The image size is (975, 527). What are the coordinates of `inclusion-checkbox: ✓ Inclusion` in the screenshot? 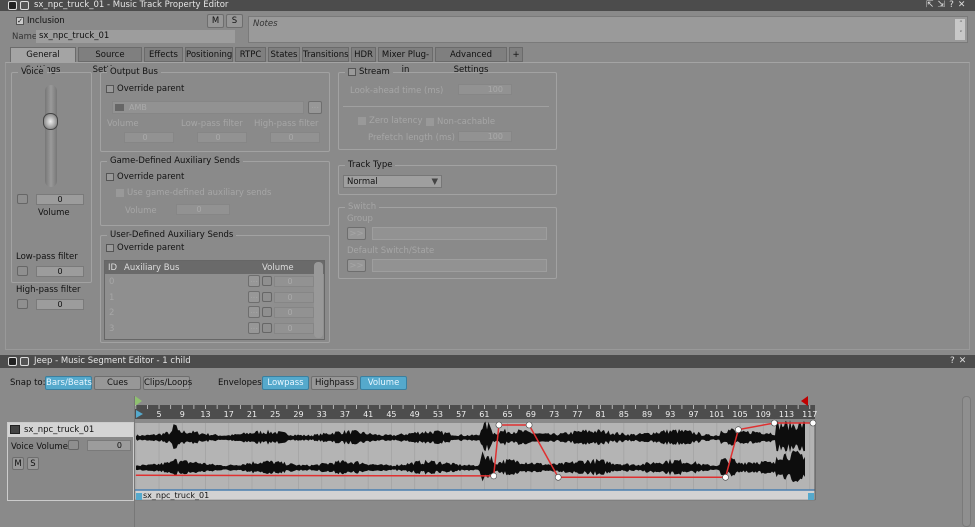 It's located at (40, 21).